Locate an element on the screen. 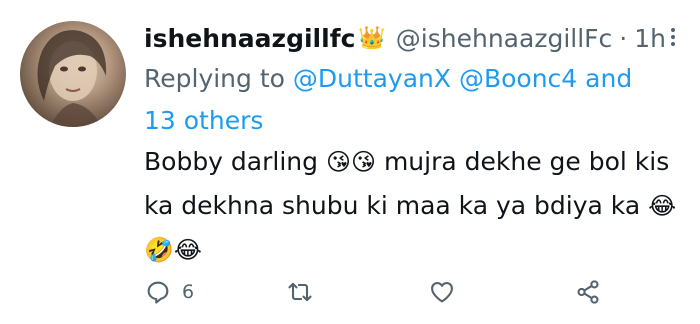 The image size is (700, 324). reply-count: 6 is located at coordinates (188, 292).